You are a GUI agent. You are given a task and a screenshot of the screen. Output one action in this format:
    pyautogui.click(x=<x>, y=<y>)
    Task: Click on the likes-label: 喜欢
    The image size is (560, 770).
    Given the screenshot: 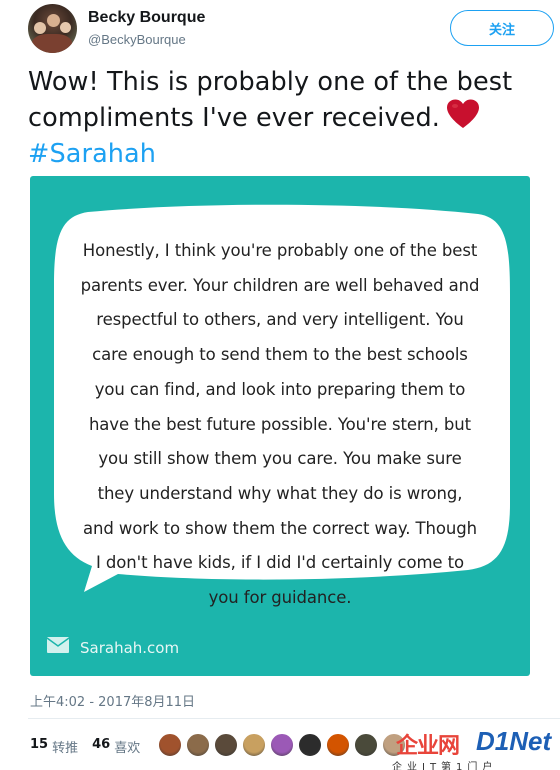 What is the action you would take?
    pyautogui.click(x=127, y=748)
    